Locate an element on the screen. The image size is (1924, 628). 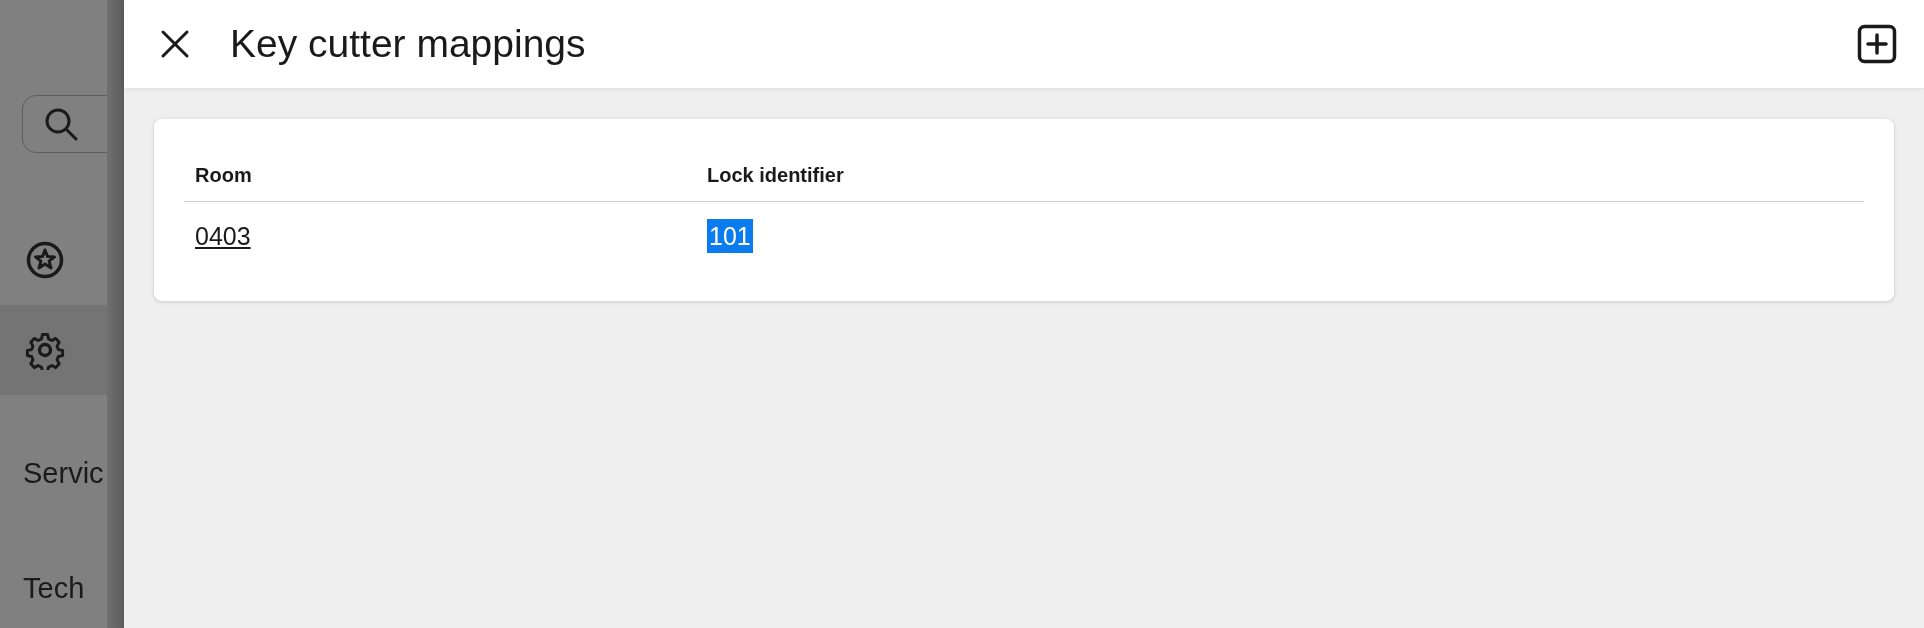
close-button is located at coordinates (175, 44).